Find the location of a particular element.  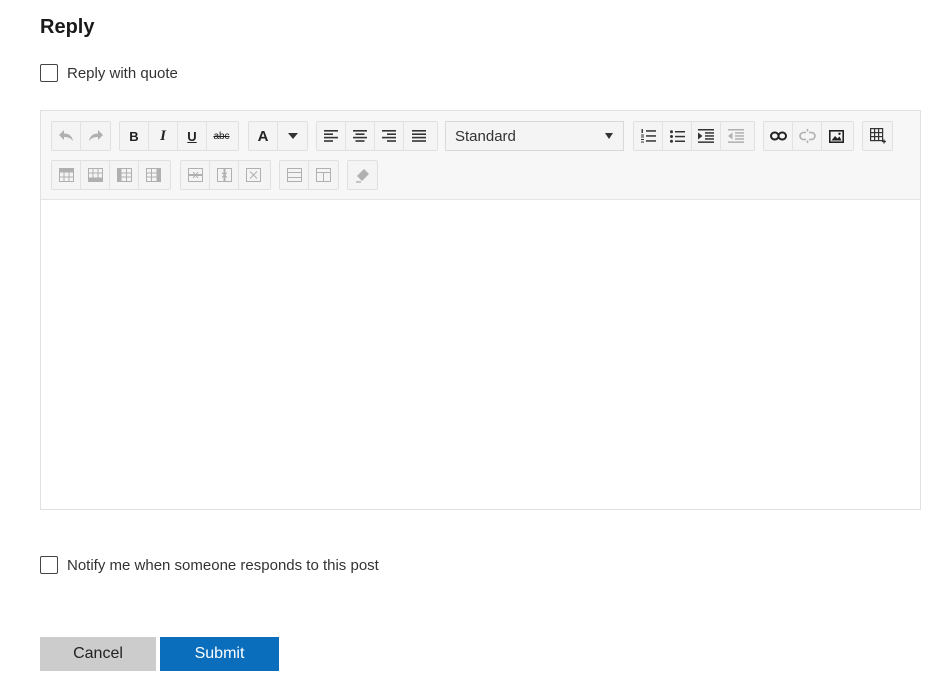

notify-checkbox is located at coordinates (49, 565).